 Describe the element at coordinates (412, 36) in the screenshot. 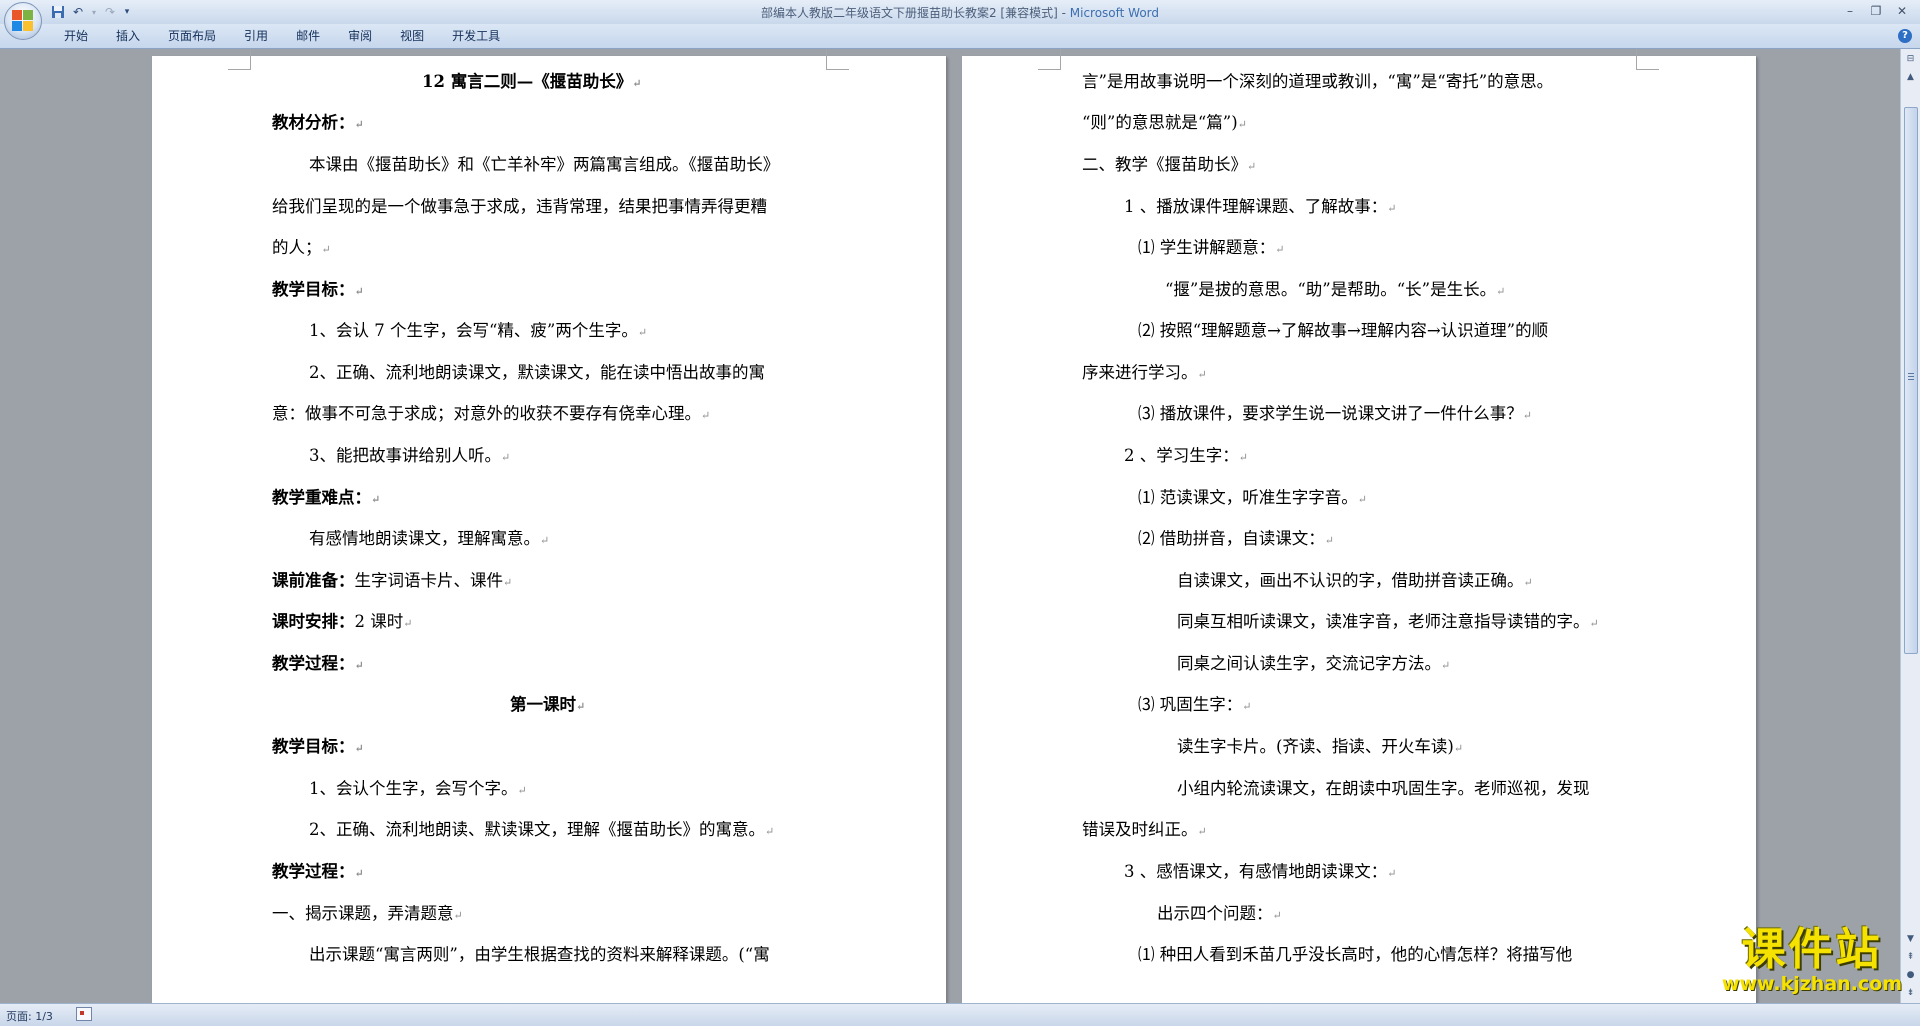

I see `tab-view: 视图` at that location.